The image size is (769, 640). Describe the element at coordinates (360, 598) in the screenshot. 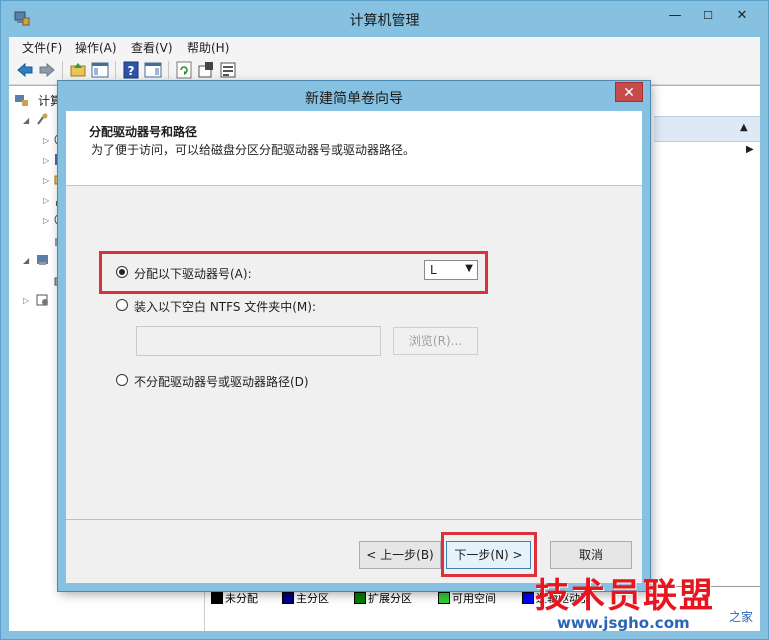

I see `legend-extended-chip` at that location.